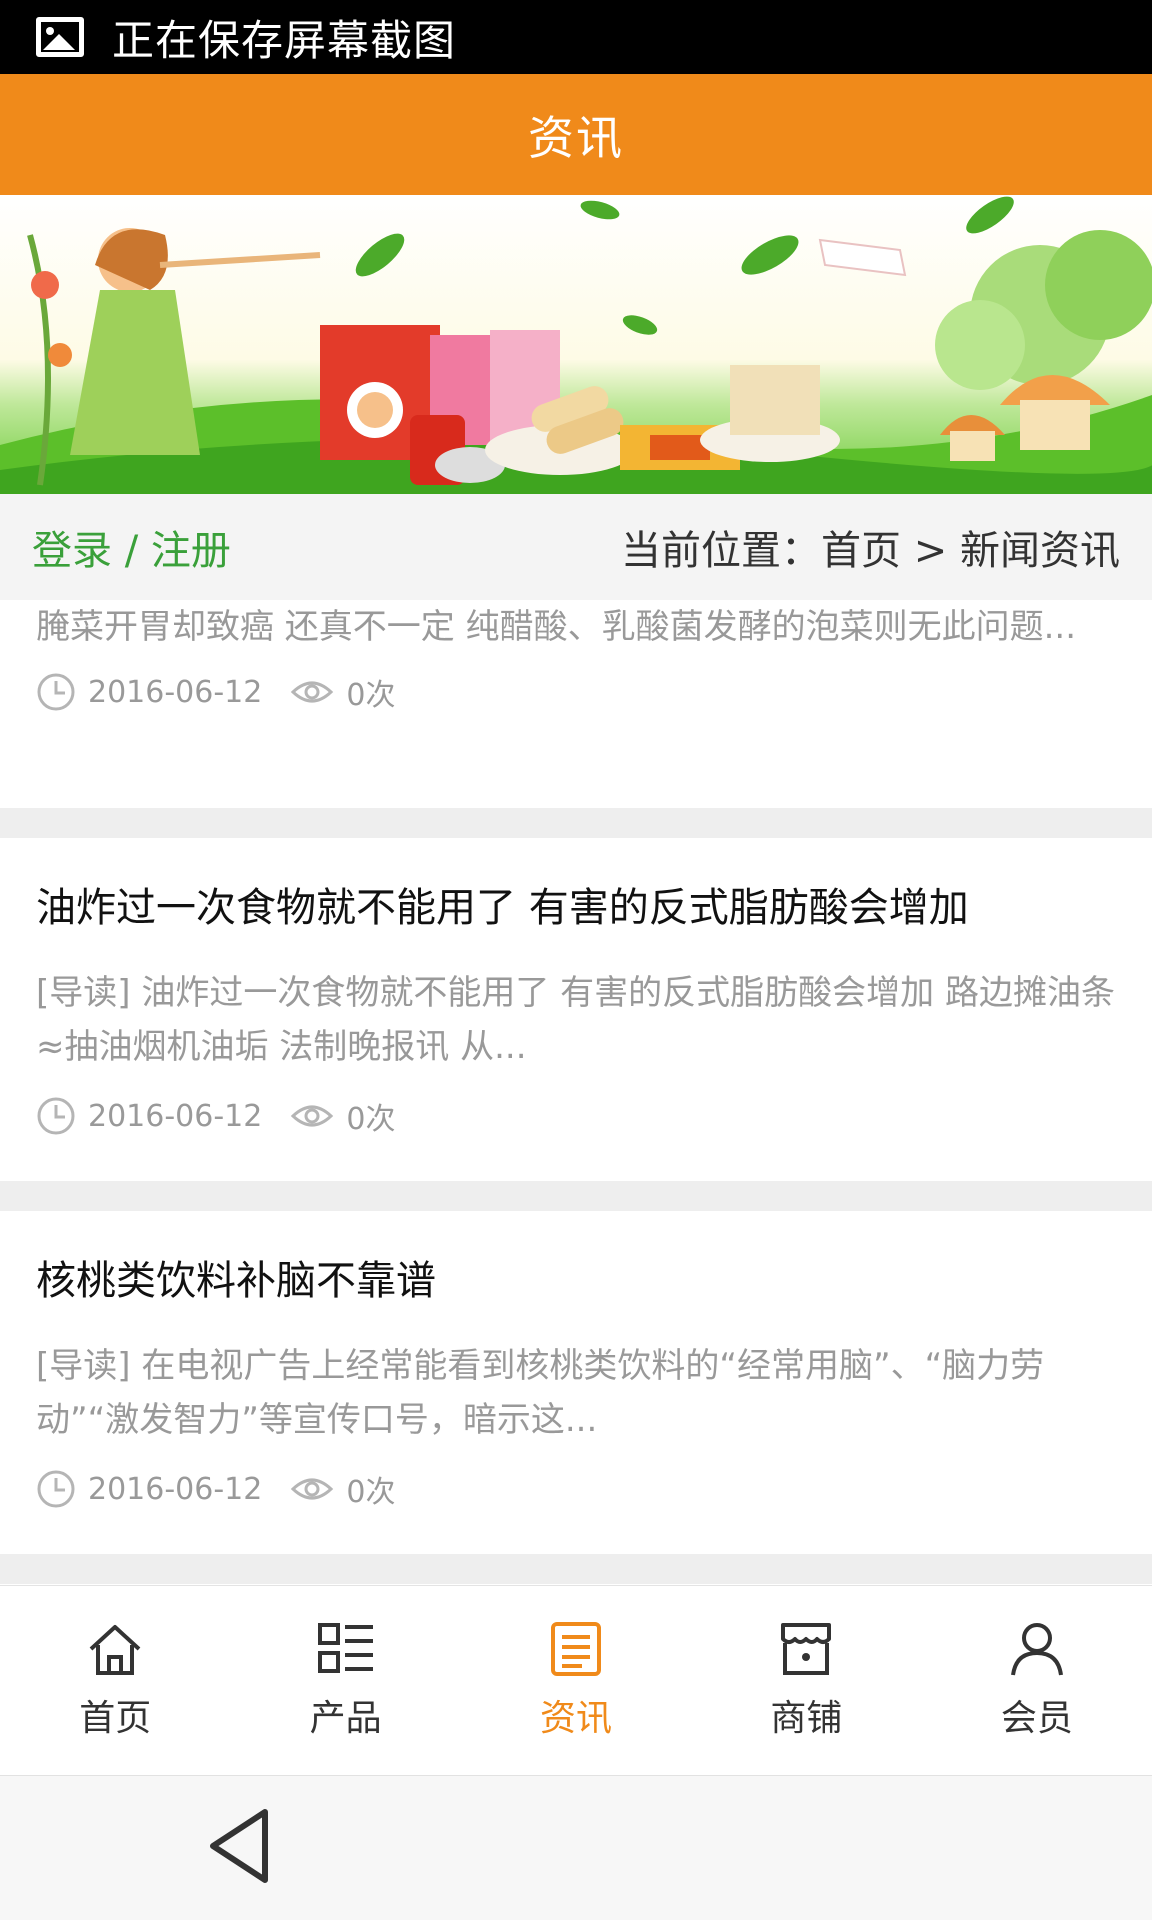  I want to click on tab-label: 资讯, so click(576, 1718).